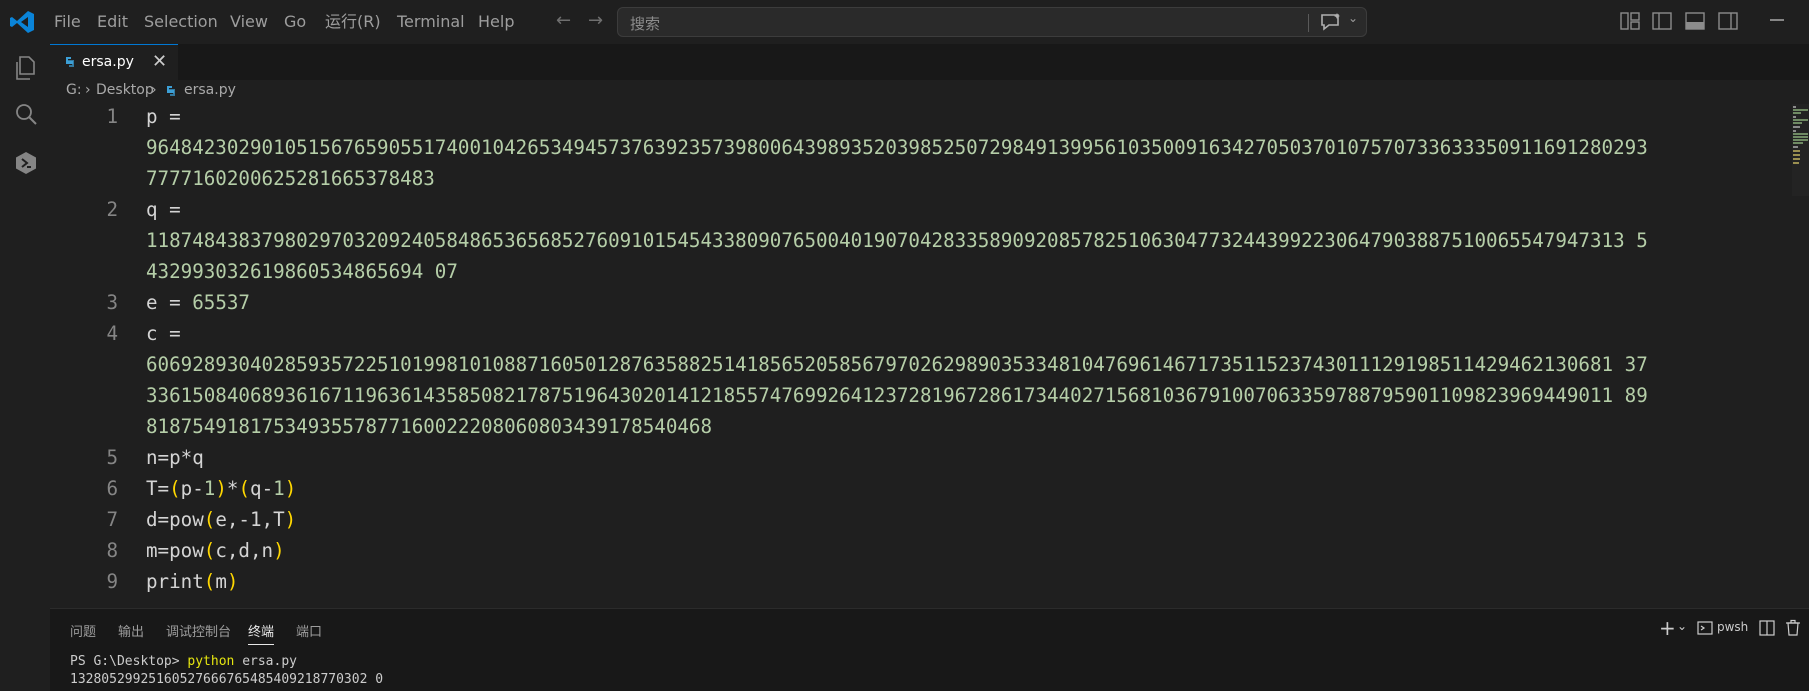  I want to click on line-number: 5, so click(112, 457).